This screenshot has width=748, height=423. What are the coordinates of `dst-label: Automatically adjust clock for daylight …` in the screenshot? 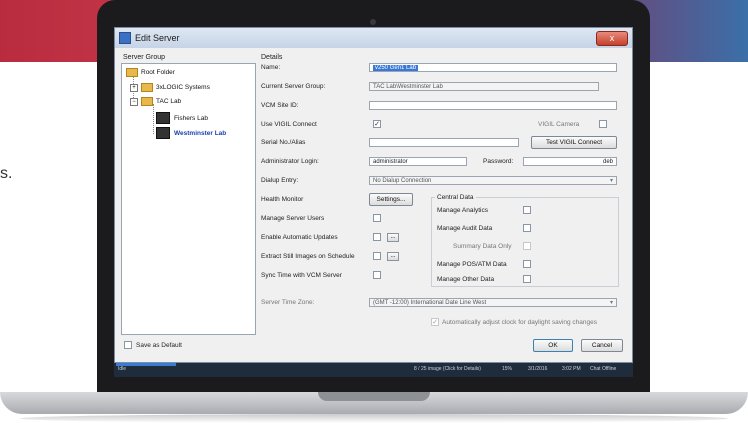 It's located at (519, 322).